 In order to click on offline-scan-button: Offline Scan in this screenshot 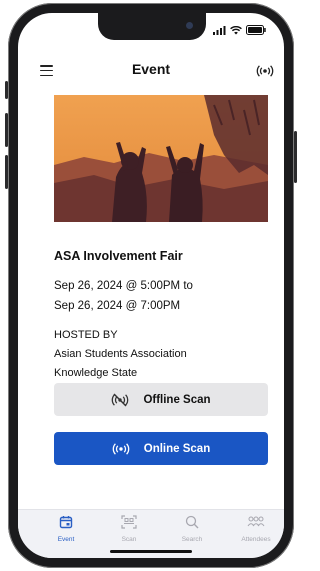, I will do `click(161, 399)`.